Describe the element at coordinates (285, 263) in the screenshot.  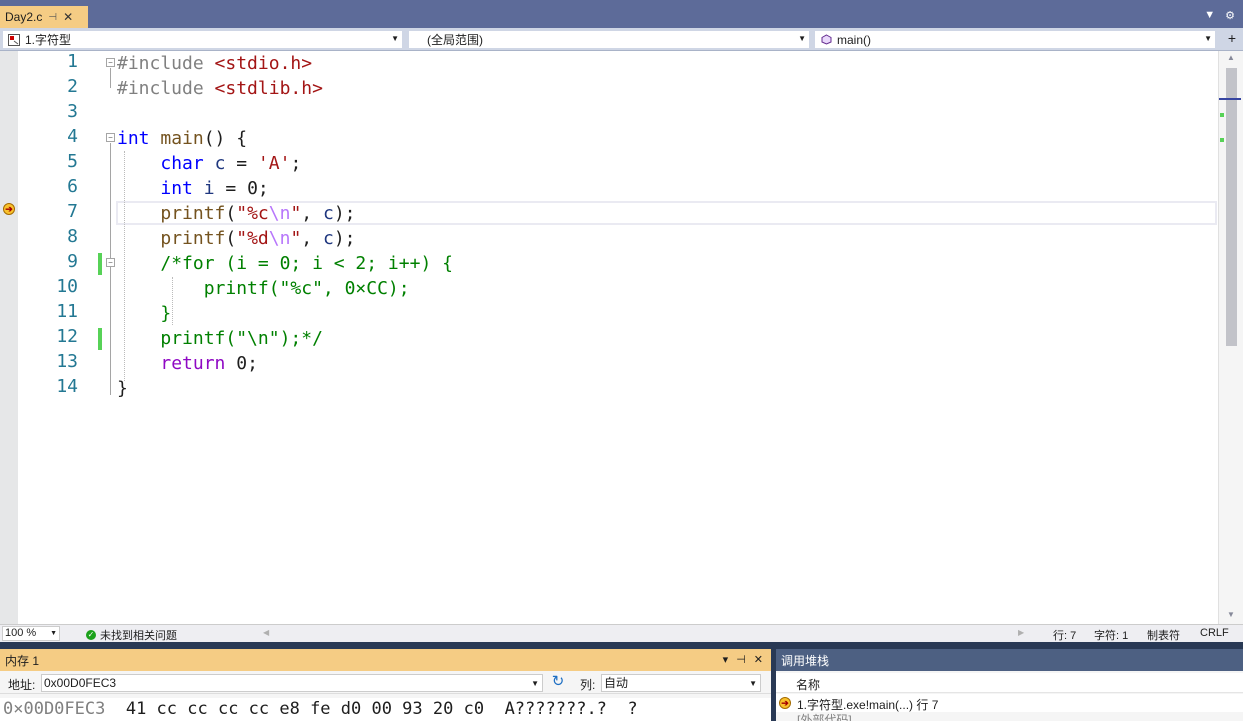
I see `code-line-9: /*for (i = 0; i < 2; i++) {` at that location.